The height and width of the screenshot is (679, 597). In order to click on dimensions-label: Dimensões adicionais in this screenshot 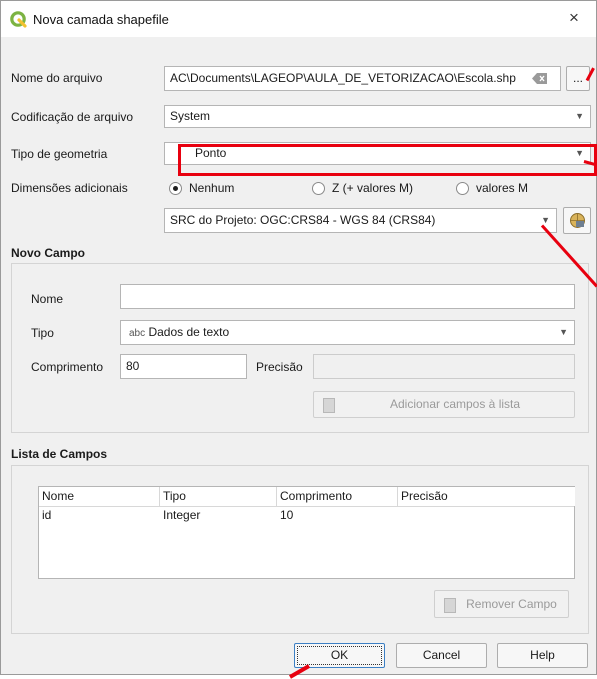, I will do `click(69, 188)`.